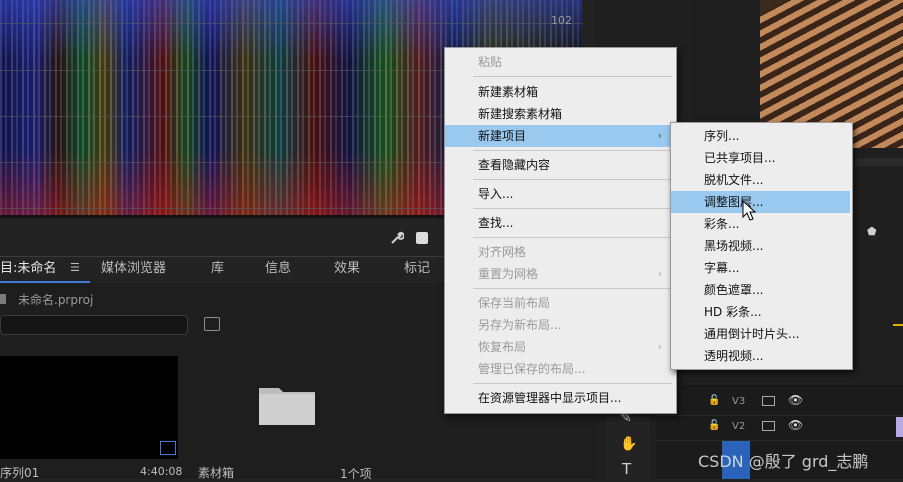 This screenshot has width=903, height=482. Describe the element at coordinates (561, 20) in the screenshot. I see `scope-scale-label: 102` at that location.